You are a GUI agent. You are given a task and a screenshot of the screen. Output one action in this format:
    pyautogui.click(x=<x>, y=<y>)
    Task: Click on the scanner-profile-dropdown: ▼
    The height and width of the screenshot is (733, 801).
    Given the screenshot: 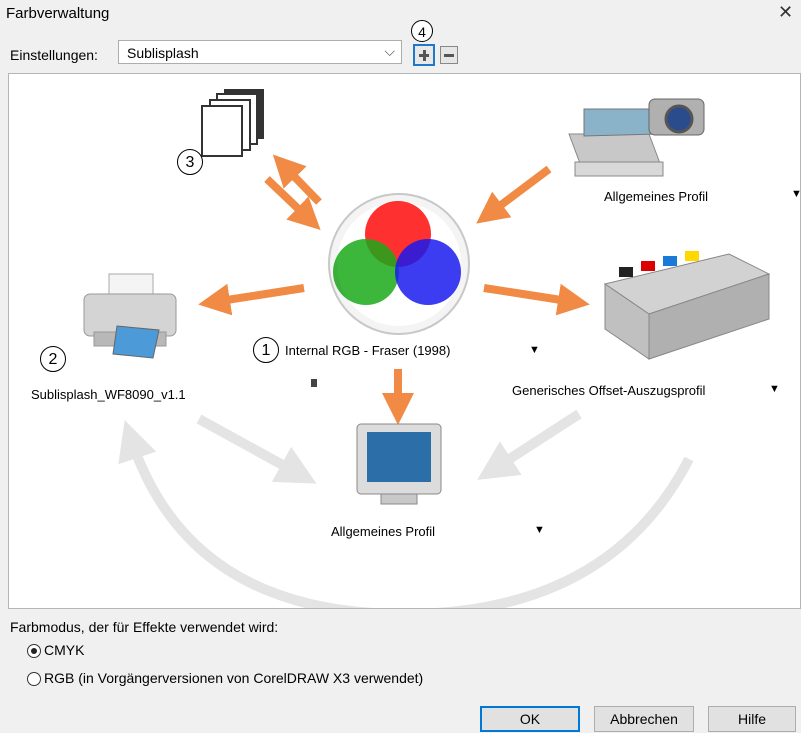 What is the action you would take?
    pyautogui.click(x=795, y=194)
    